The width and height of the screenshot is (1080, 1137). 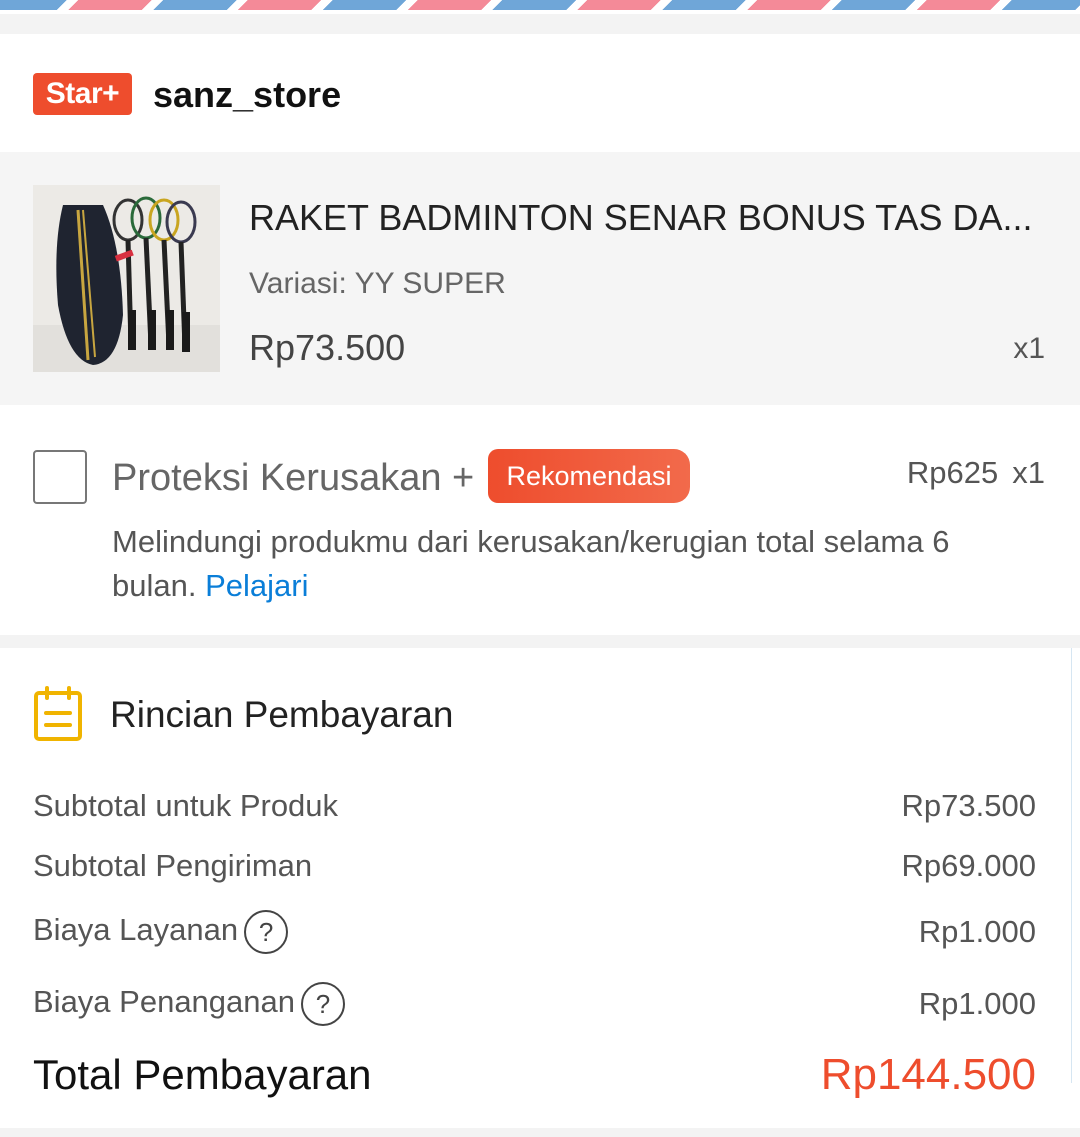 I want to click on row-label-wrap: Biaya Layanan?, so click(x=161, y=932).